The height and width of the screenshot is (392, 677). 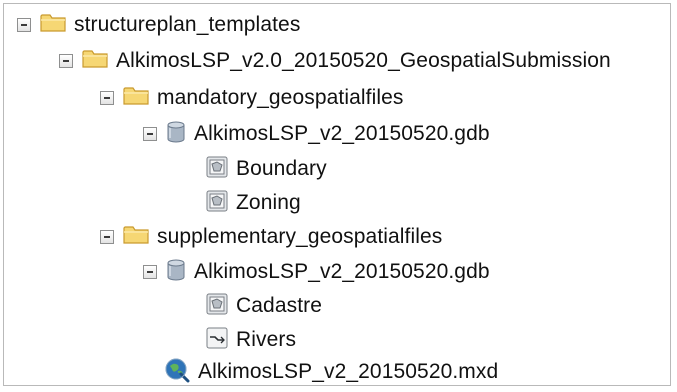 I want to click on tree-node-label: structureplan_templates, so click(x=187, y=24).